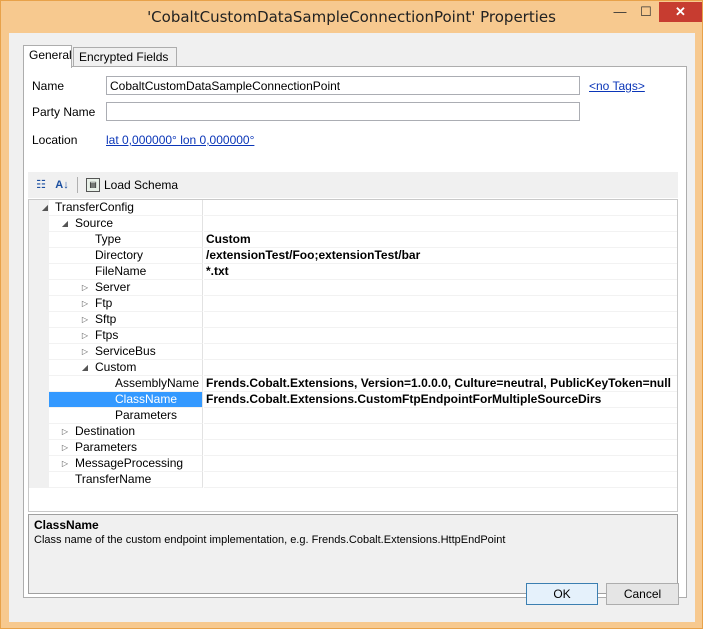 The height and width of the screenshot is (629, 703). I want to click on property-name-cell: ◢ Custom, so click(116, 368).